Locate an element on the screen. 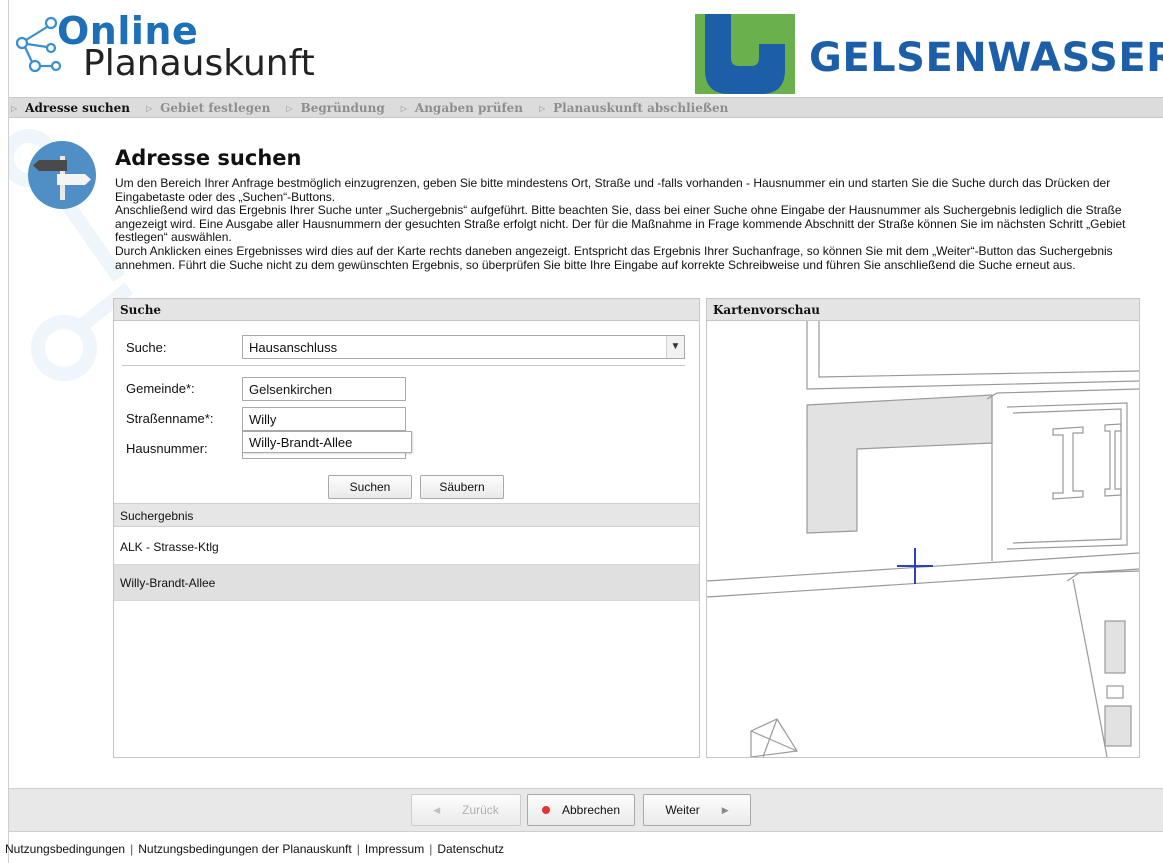 The height and width of the screenshot is (863, 1163). search-type-value: Hausanschluss is located at coordinates (293, 347).